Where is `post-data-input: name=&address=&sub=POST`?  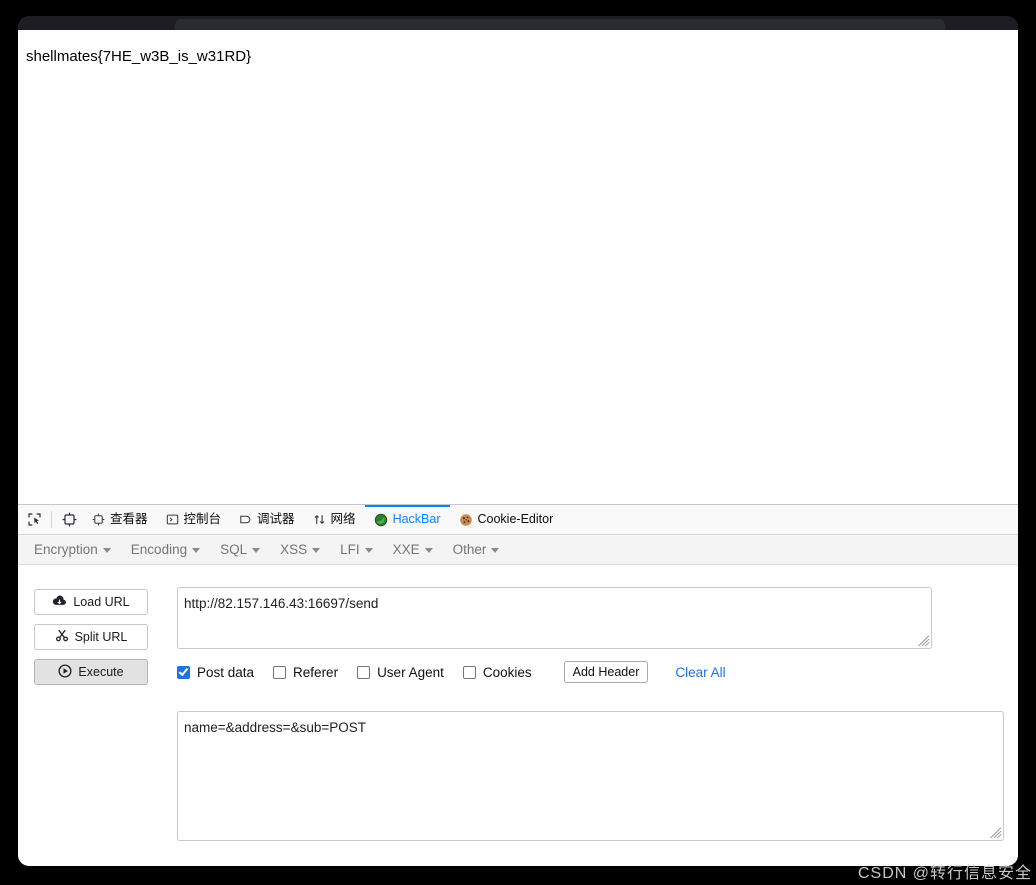
post-data-input: name=&address=&sub=POST is located at coordinates (590, 776).